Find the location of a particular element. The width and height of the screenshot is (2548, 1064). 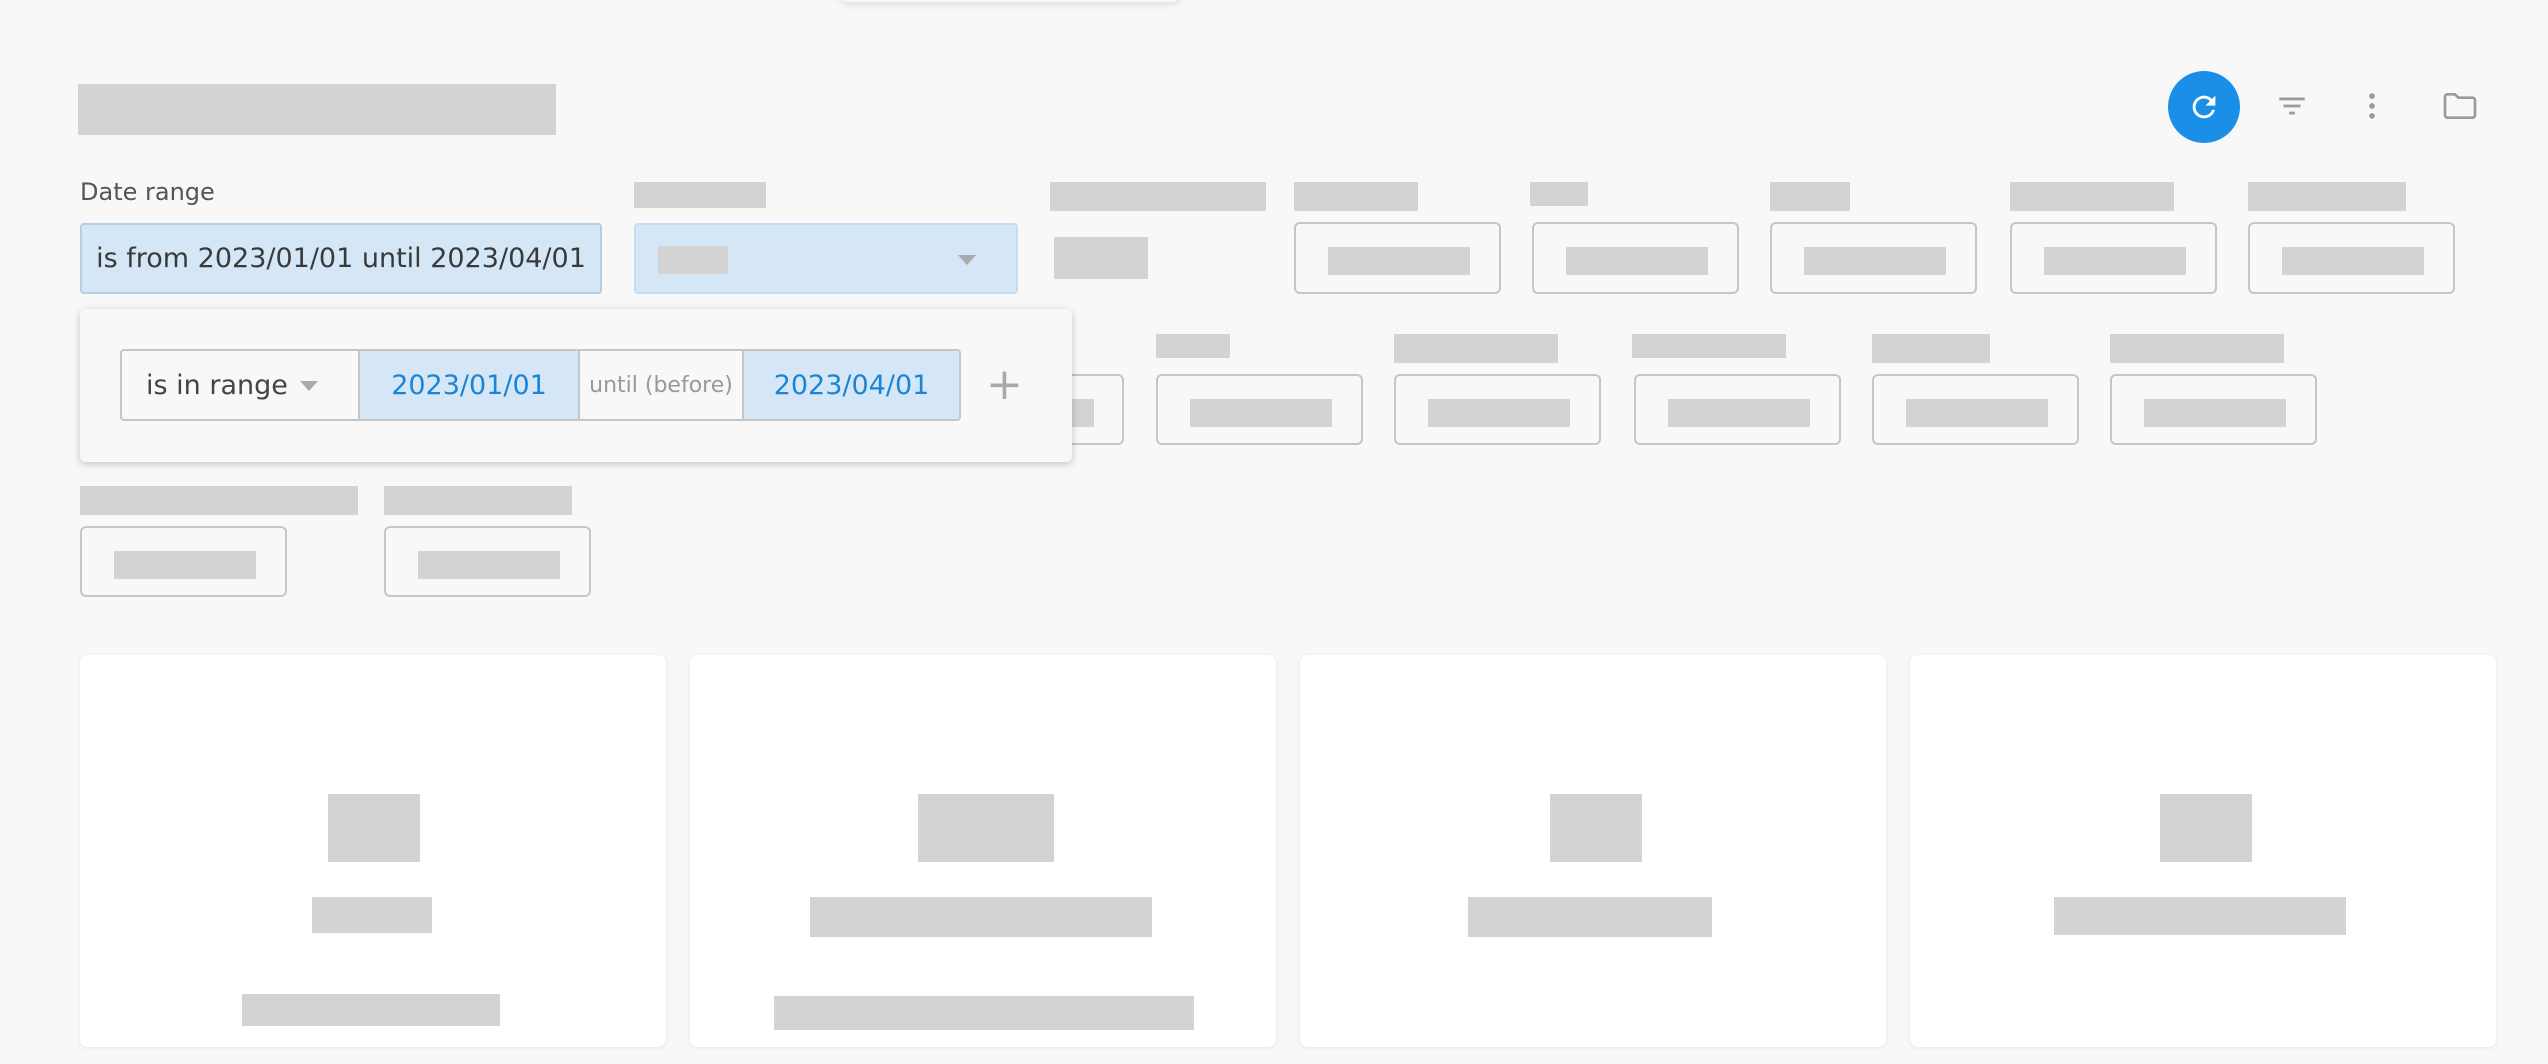

add-range-button: + is located at coordinates (1004, 385).